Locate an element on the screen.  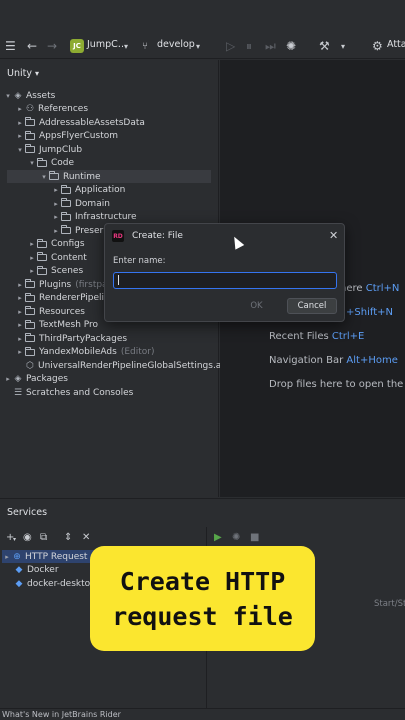
stop-service-icon: ■ is located at coordinates (254, 538).